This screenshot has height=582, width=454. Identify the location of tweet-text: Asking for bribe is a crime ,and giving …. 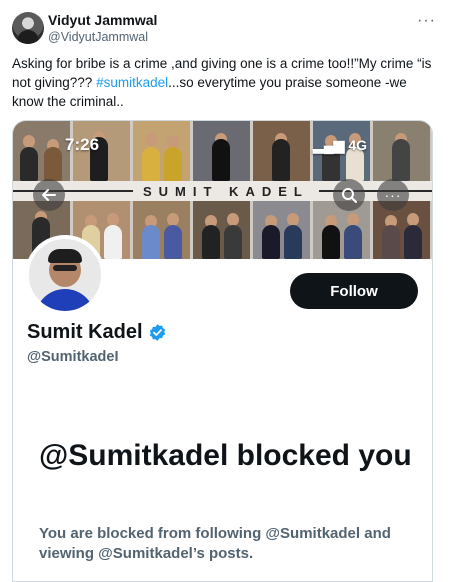
(225, 82).